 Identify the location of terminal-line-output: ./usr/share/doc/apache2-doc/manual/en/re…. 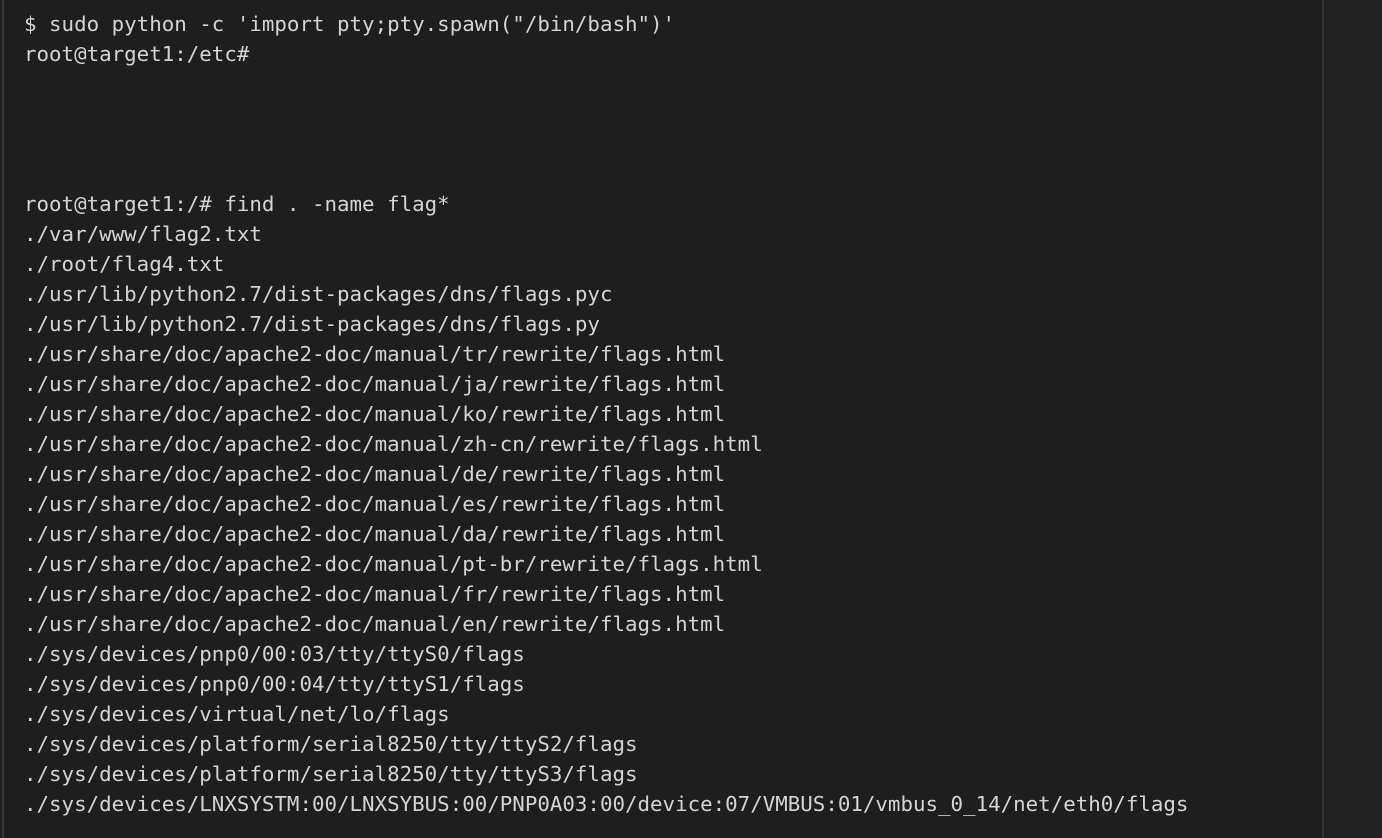
(375, 624).